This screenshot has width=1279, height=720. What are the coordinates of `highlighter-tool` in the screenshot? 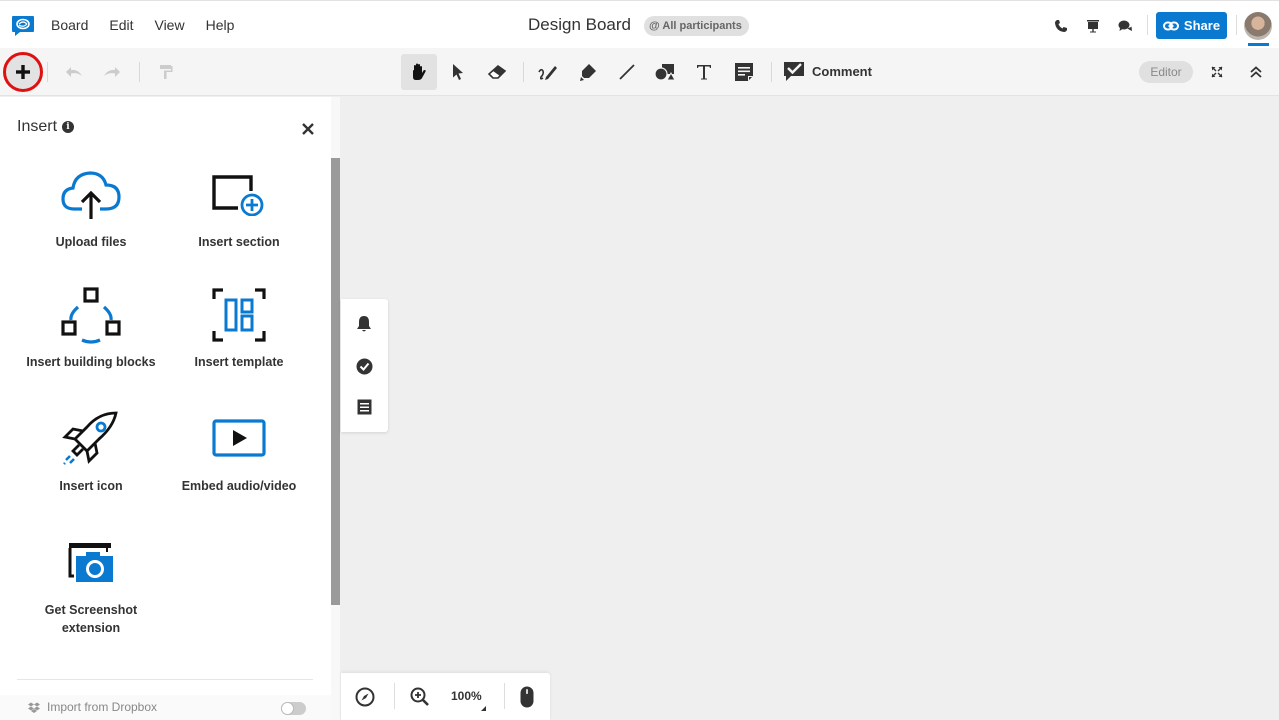 It's located at (588, 72).